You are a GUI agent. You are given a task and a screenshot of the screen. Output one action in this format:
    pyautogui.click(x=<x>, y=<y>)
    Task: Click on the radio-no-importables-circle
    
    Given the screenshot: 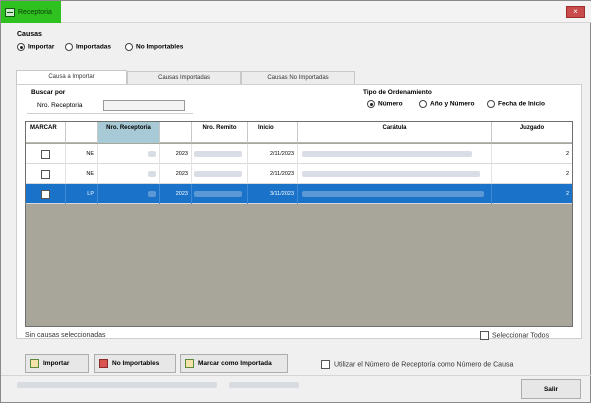 What is the action you would take?
    pyautogui.click(x=129, y=47)
    